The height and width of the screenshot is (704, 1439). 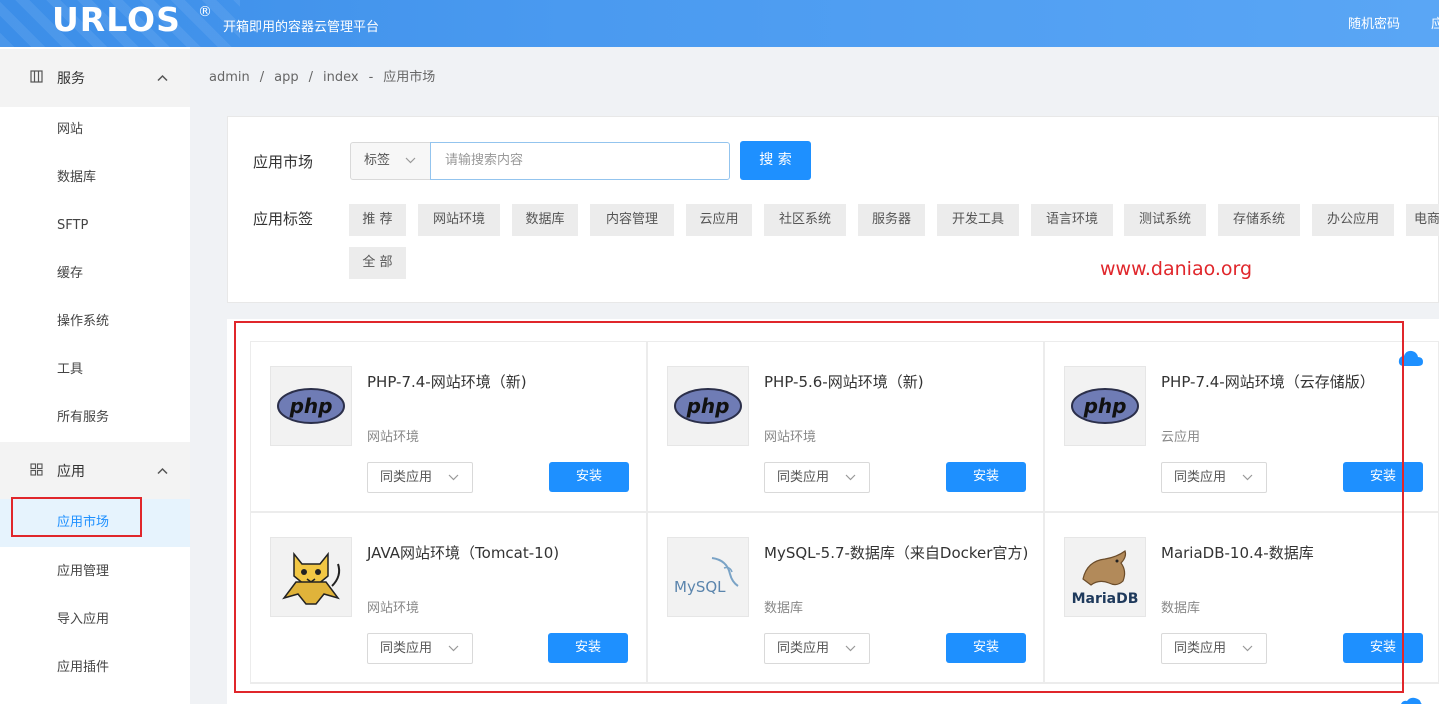 What do you see at coordinates (1353, 220) in the screenshot?
I see `tag-office: 办公应用` at bounding box center [1353, 220].